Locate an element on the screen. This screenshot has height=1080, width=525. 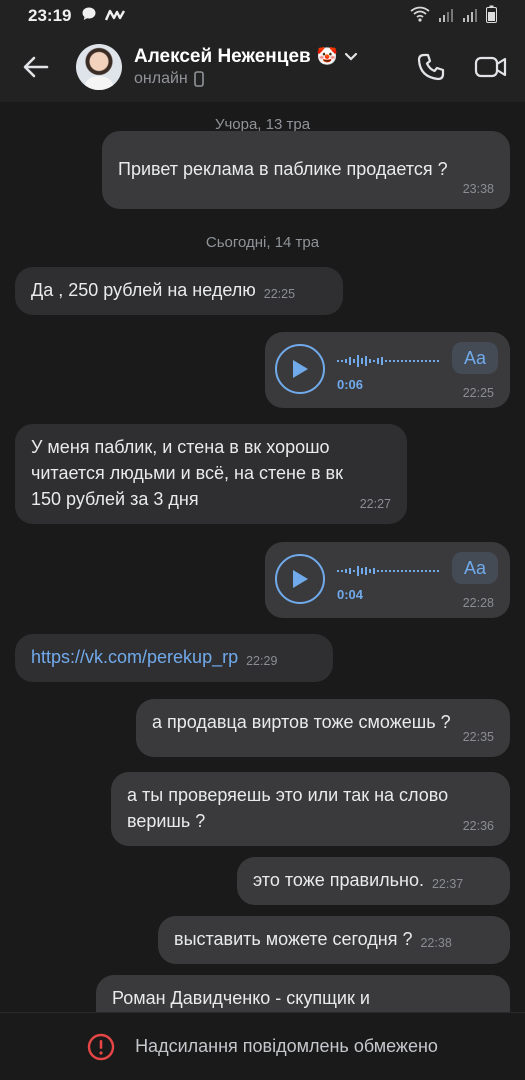
message-outgoing: Роман Давидченко - скупщик и is located at coordinates (303, 993).